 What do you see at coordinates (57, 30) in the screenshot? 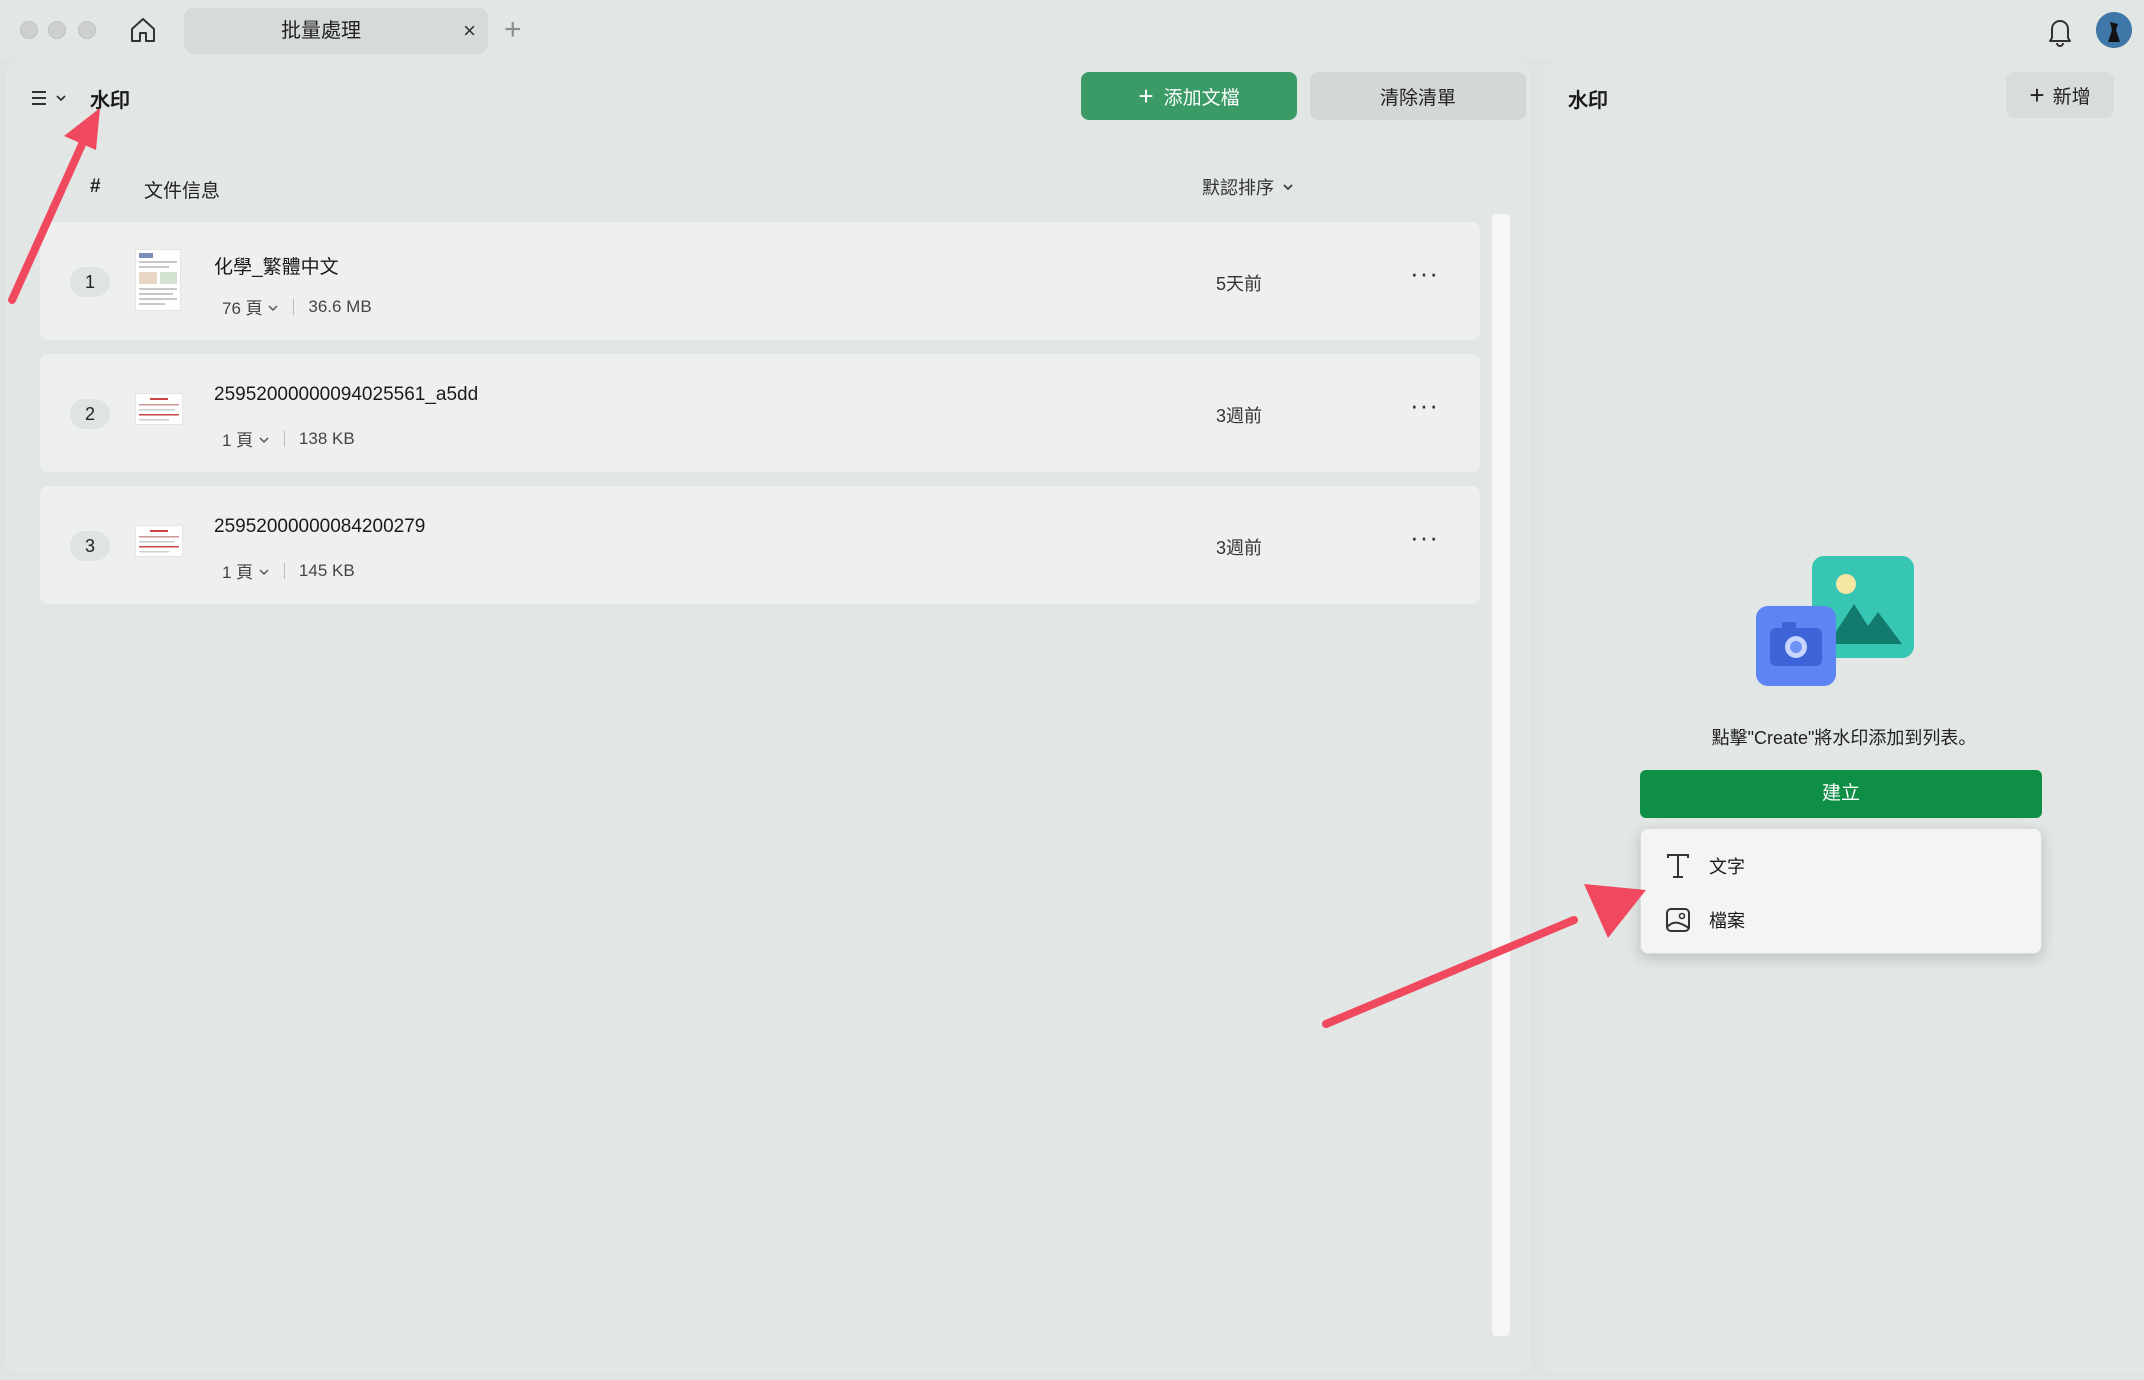
I see `minimize-window-button` at bounding box center [57, 30].